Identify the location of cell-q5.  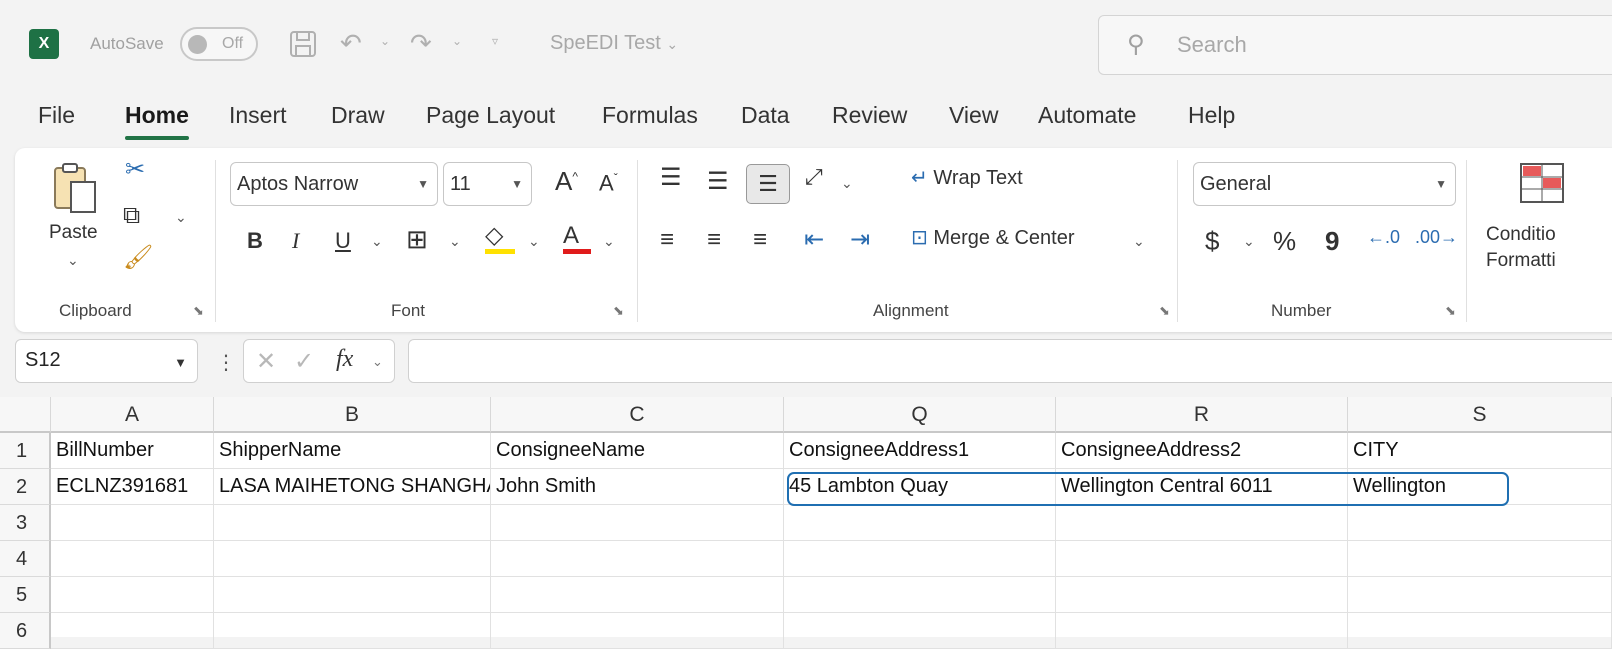
(920, 595).